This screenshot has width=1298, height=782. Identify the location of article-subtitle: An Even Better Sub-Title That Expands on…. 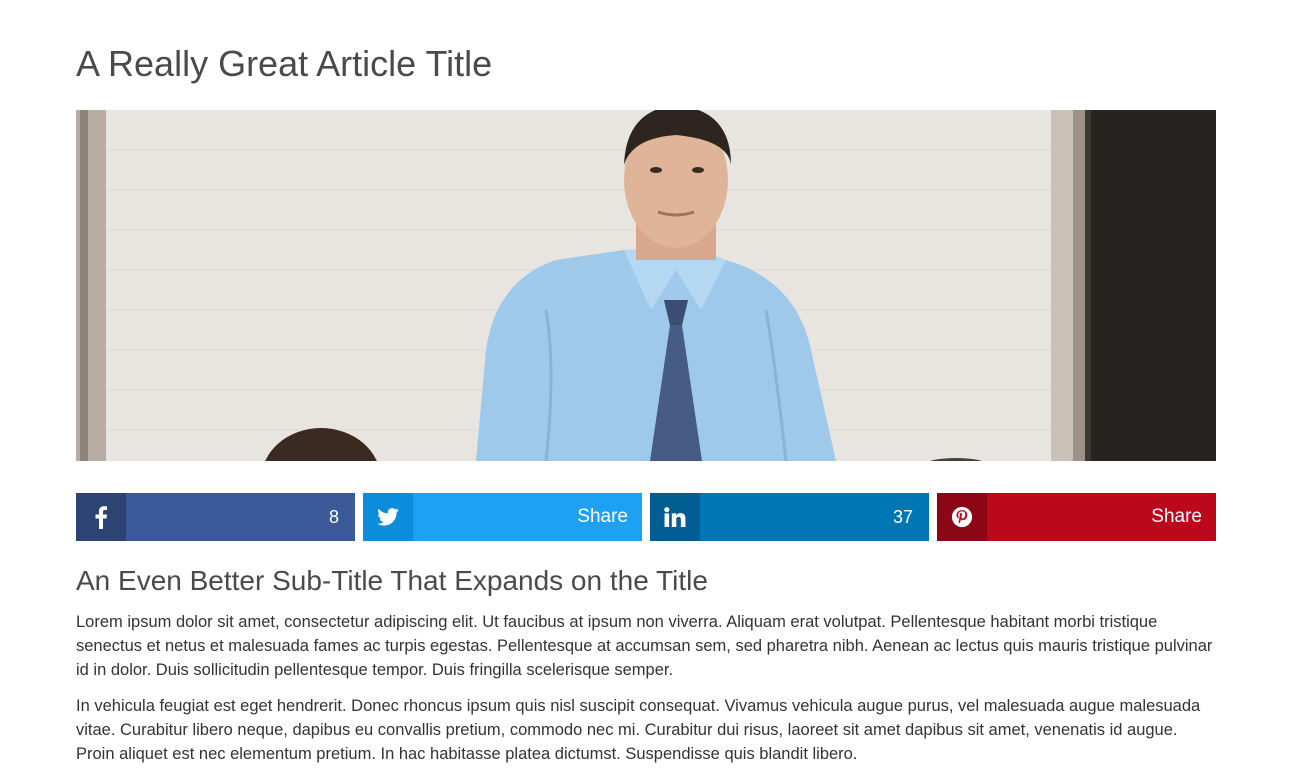
(392, 580).